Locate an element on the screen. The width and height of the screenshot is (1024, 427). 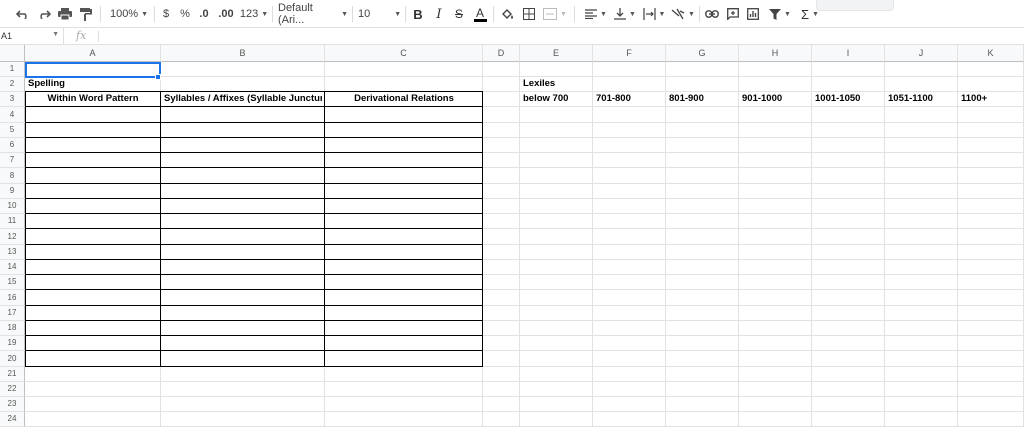
row-header-22: 22 is located at coordinates (12, 389).